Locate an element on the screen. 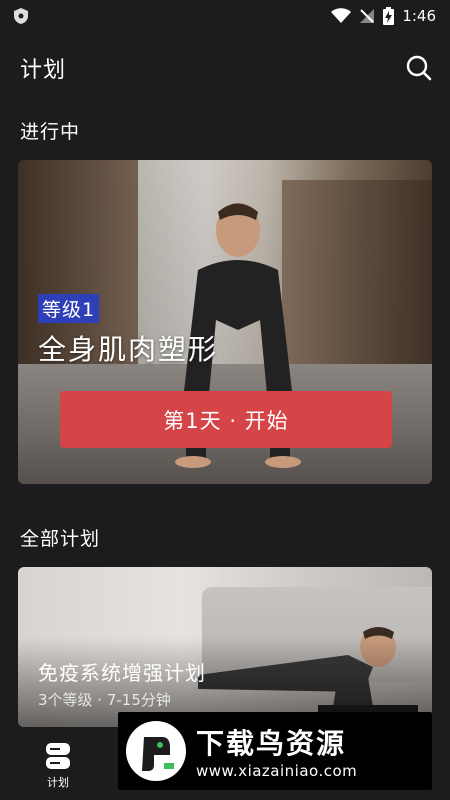 Image resolution: width=450 pixels, height=800 pixels. watermark-title: 下载鸟资源 is located at coordinates (271, 743).